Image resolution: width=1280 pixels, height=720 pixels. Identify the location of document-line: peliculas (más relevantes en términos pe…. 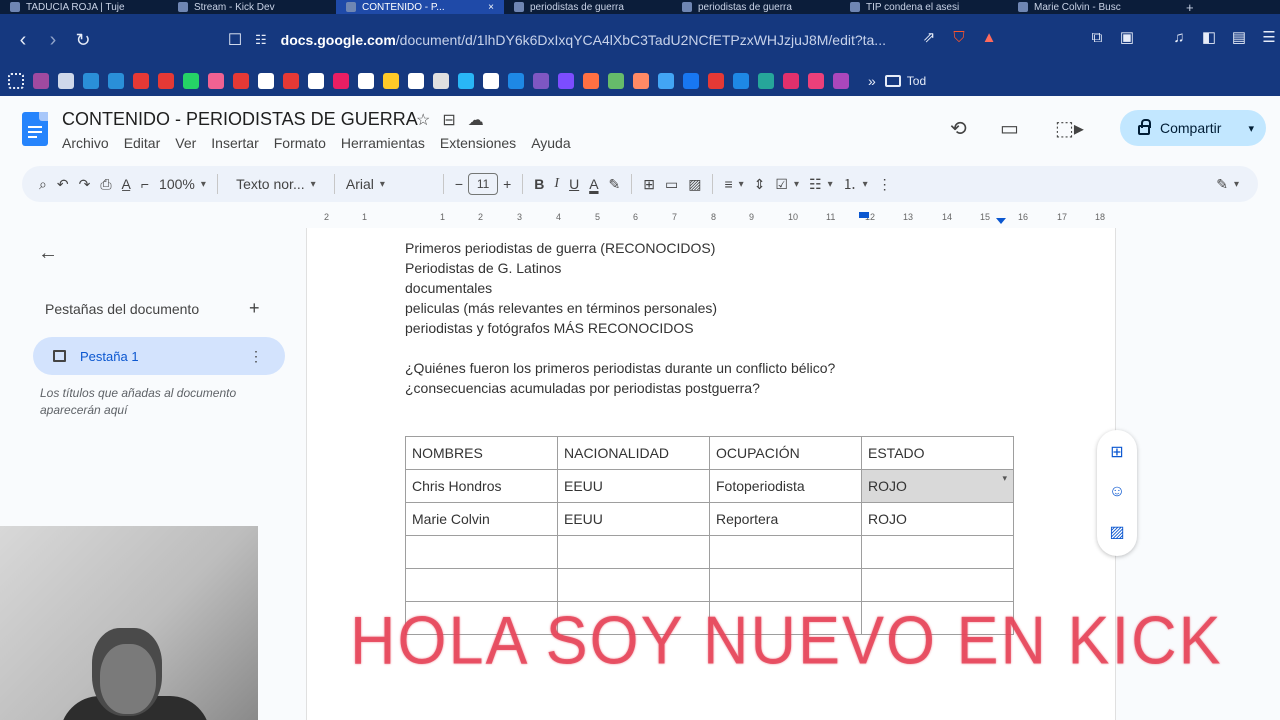
(561, 308).